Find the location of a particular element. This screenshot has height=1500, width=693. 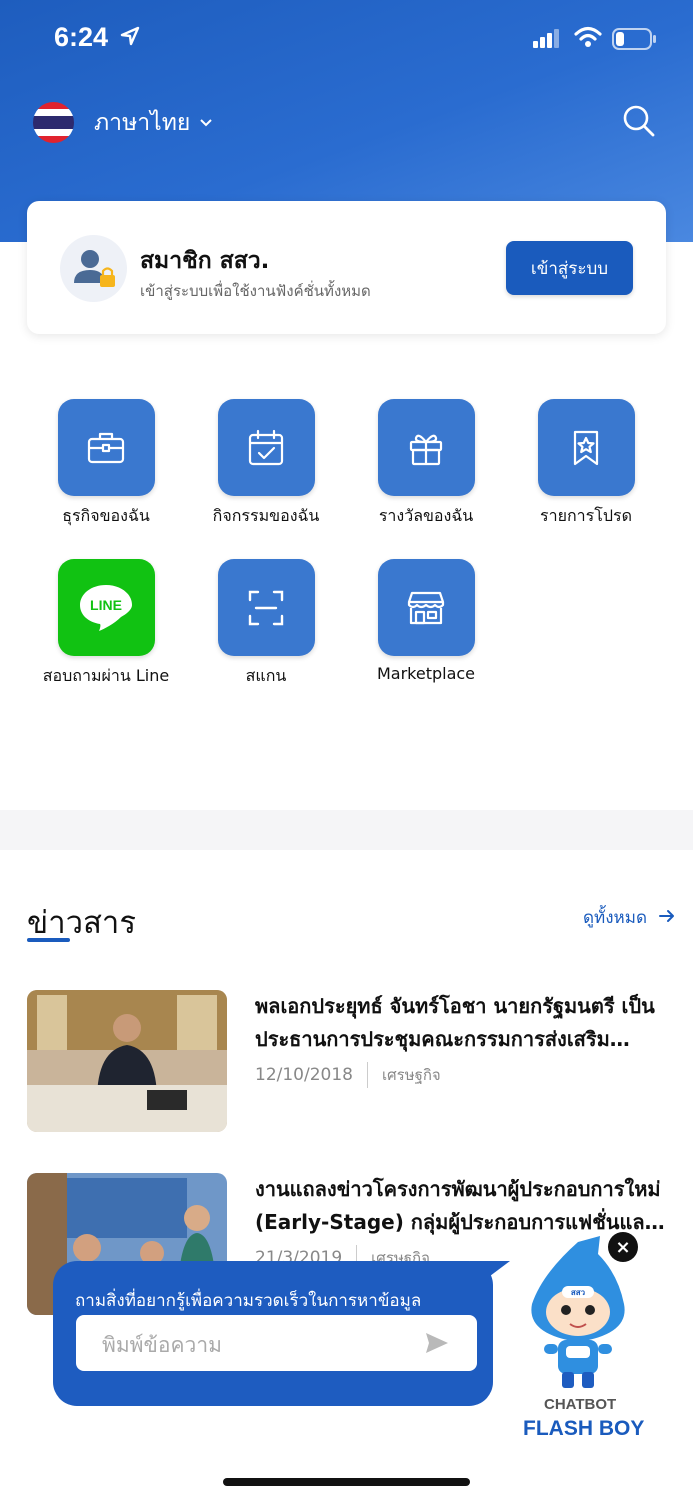

gift-icon is located at coordinates (426, 447).